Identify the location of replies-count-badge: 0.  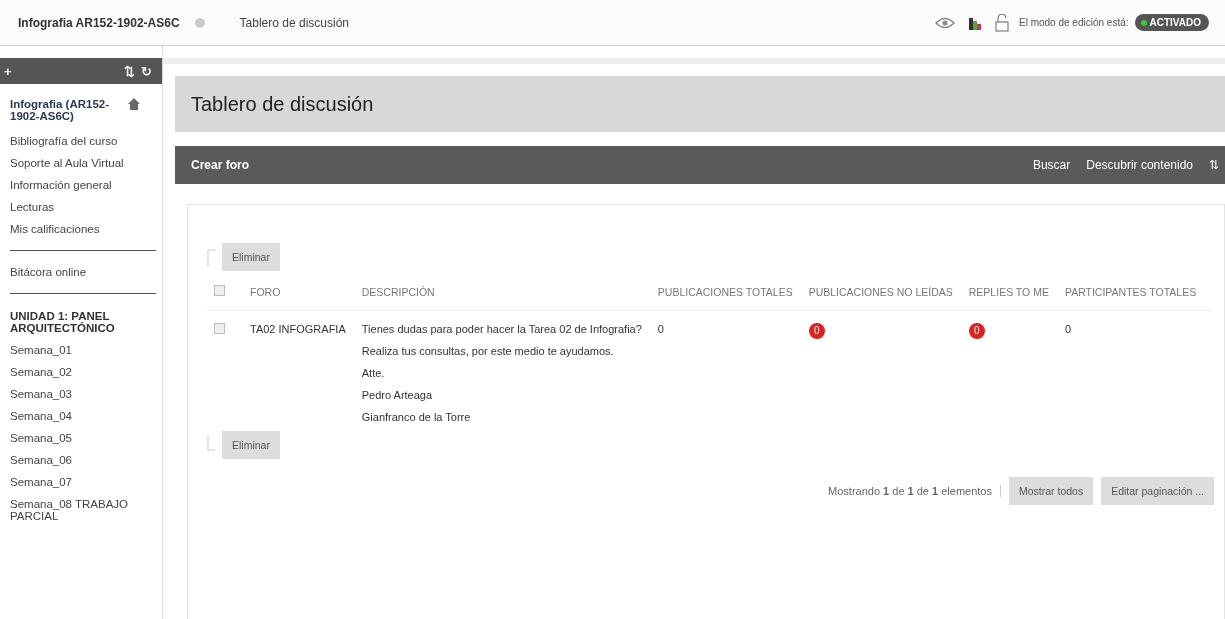
(976, 331).